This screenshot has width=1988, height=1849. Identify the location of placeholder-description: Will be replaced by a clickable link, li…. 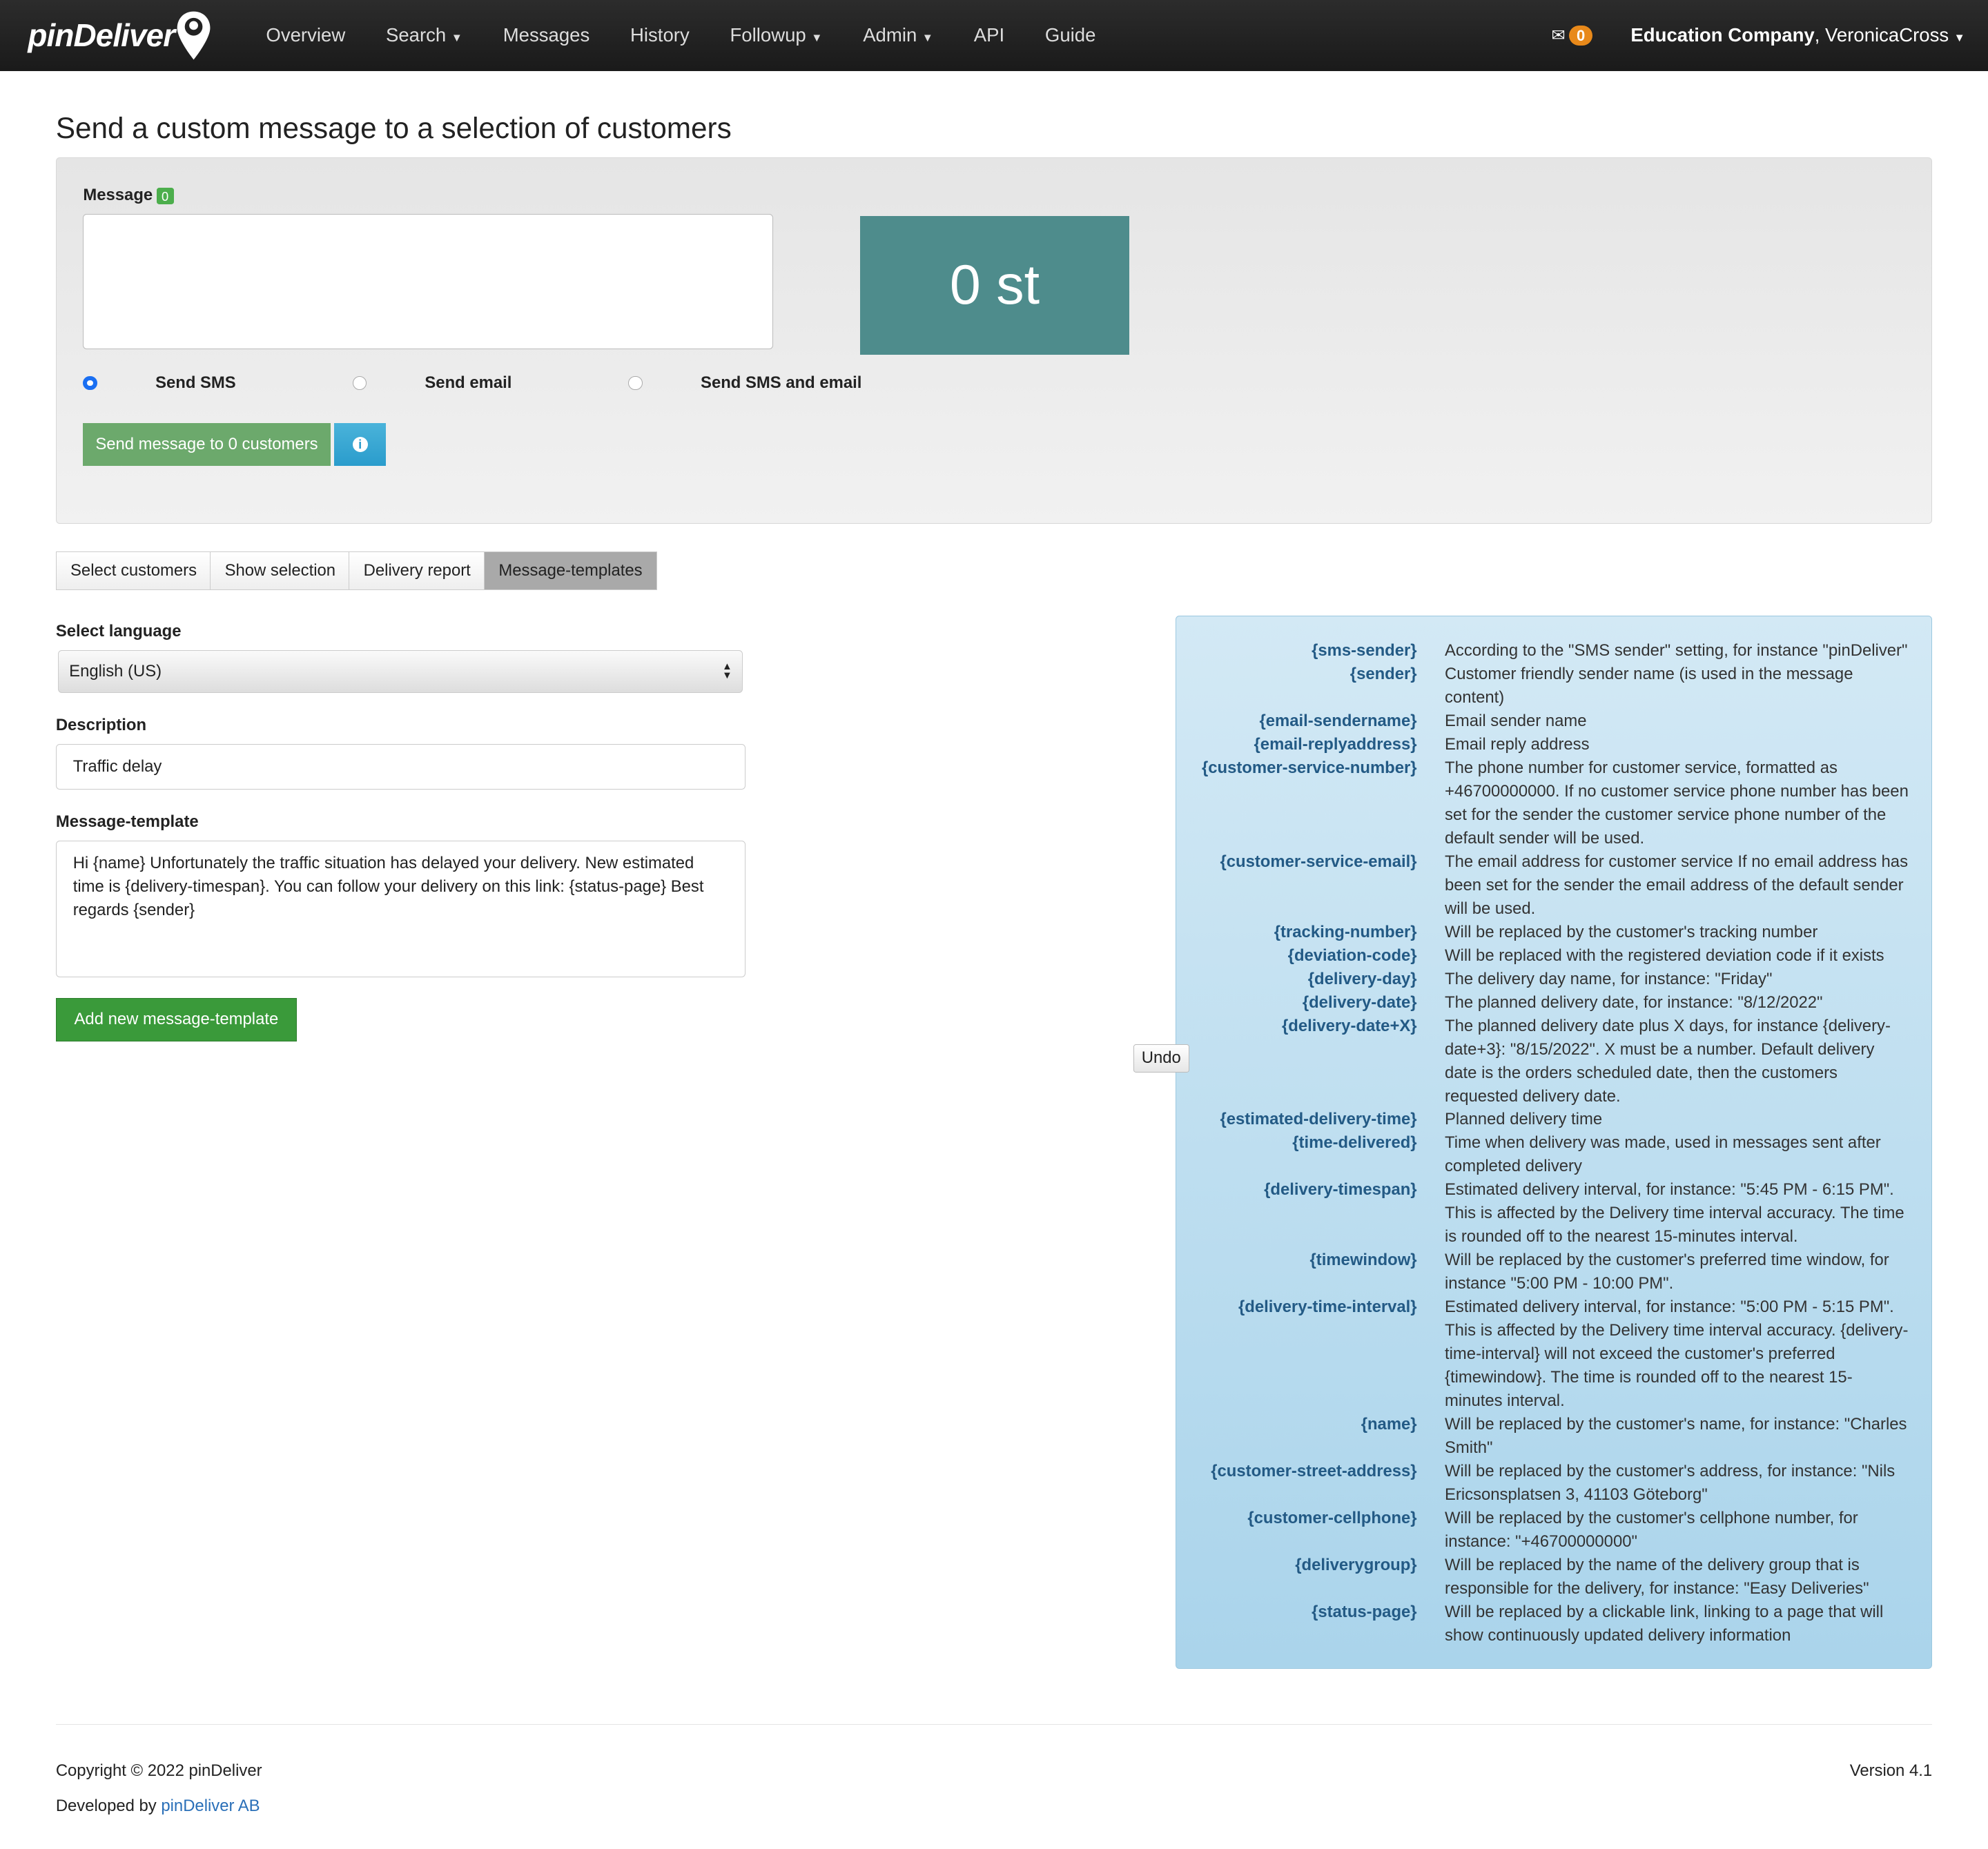
(1664, 1624).